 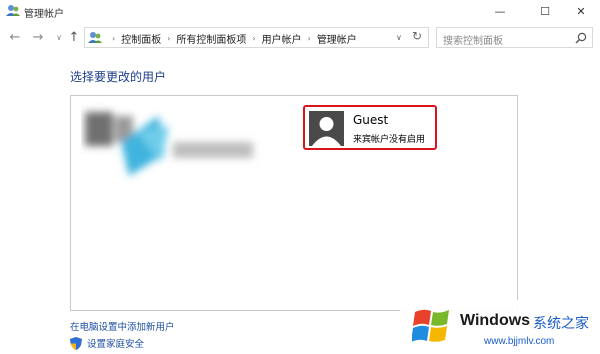 What do you see at coordinates (74, 37) in the screenshot?
I see `up-button: ↑` at bounding box center [74, 37].